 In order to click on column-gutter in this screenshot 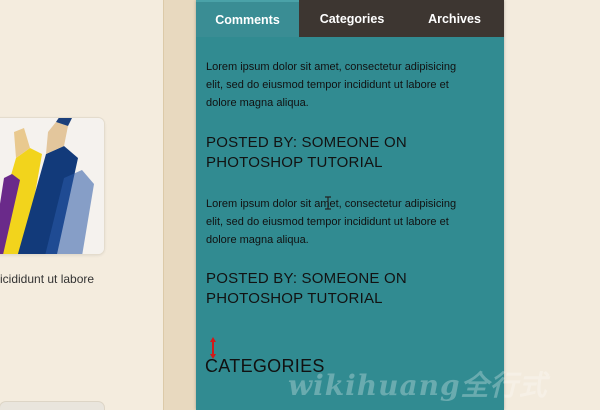, I will do `click(179, 205)`.